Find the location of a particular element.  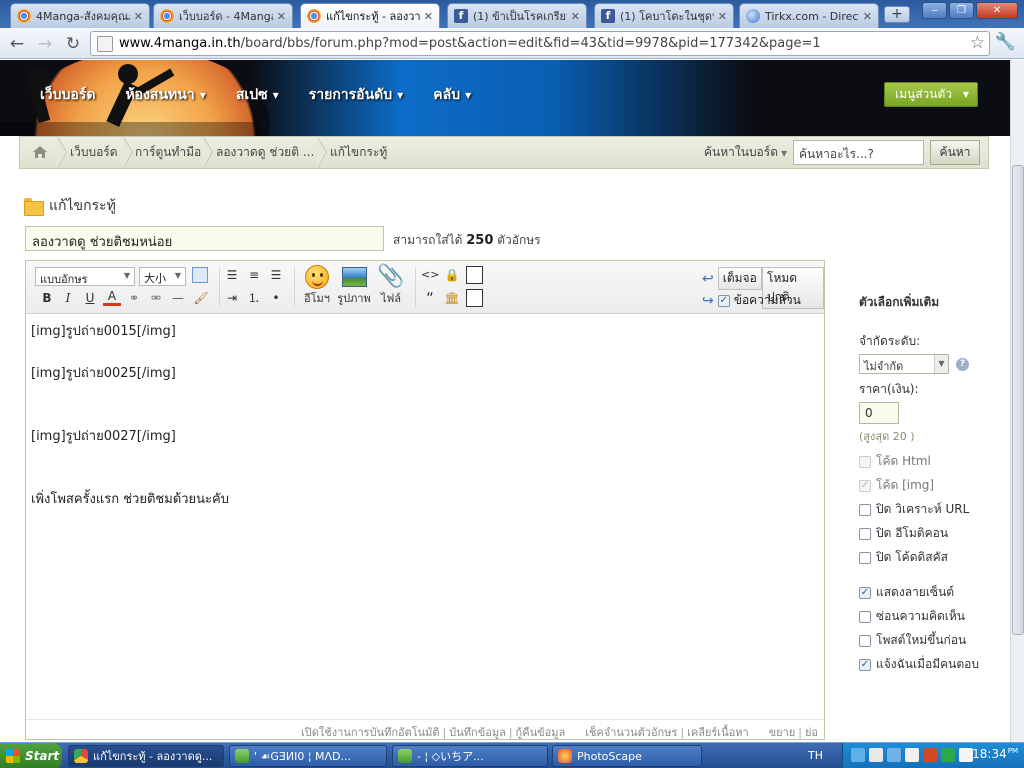

option-checkbox-row: ซ่อนความคิดเห็น is located at coordinates (912, 616).